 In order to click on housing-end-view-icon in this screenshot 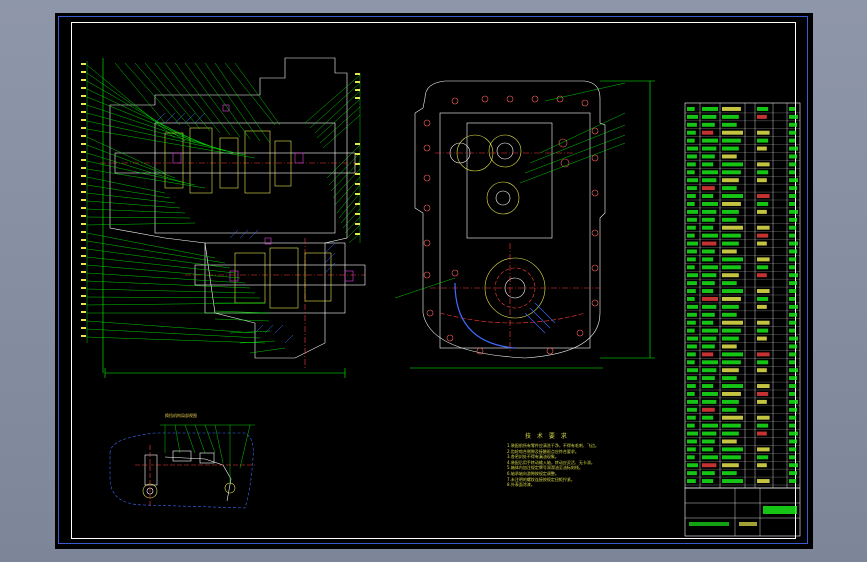, I will do `click(532, 224)`.